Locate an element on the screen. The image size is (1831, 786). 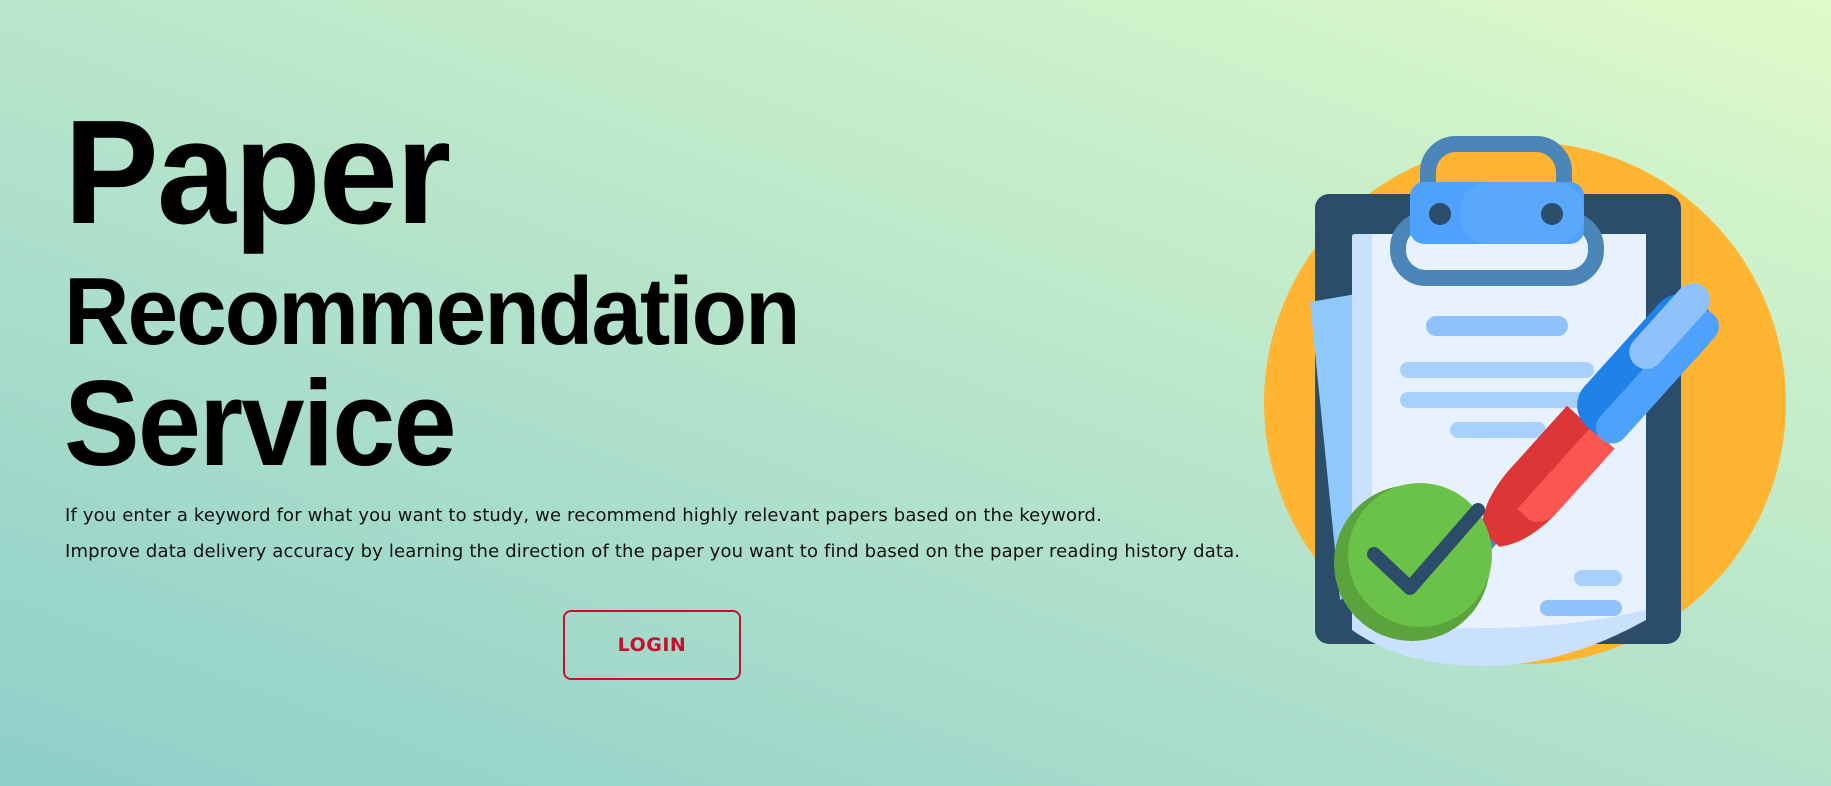
title-line-paper: Paper is located at coordinates (257, 172).